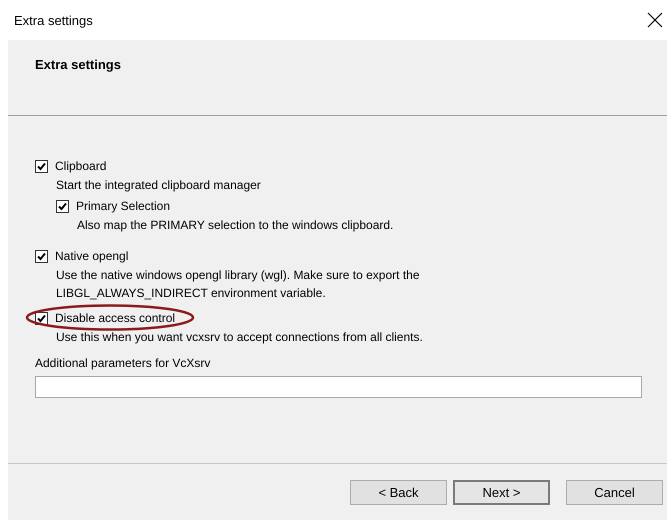 Image resolution: width=667 pixels, height=520 pixels. Describe the element at coordinates (501, 492) in the screenshot. I see `wizard-button: Next >` at that location.